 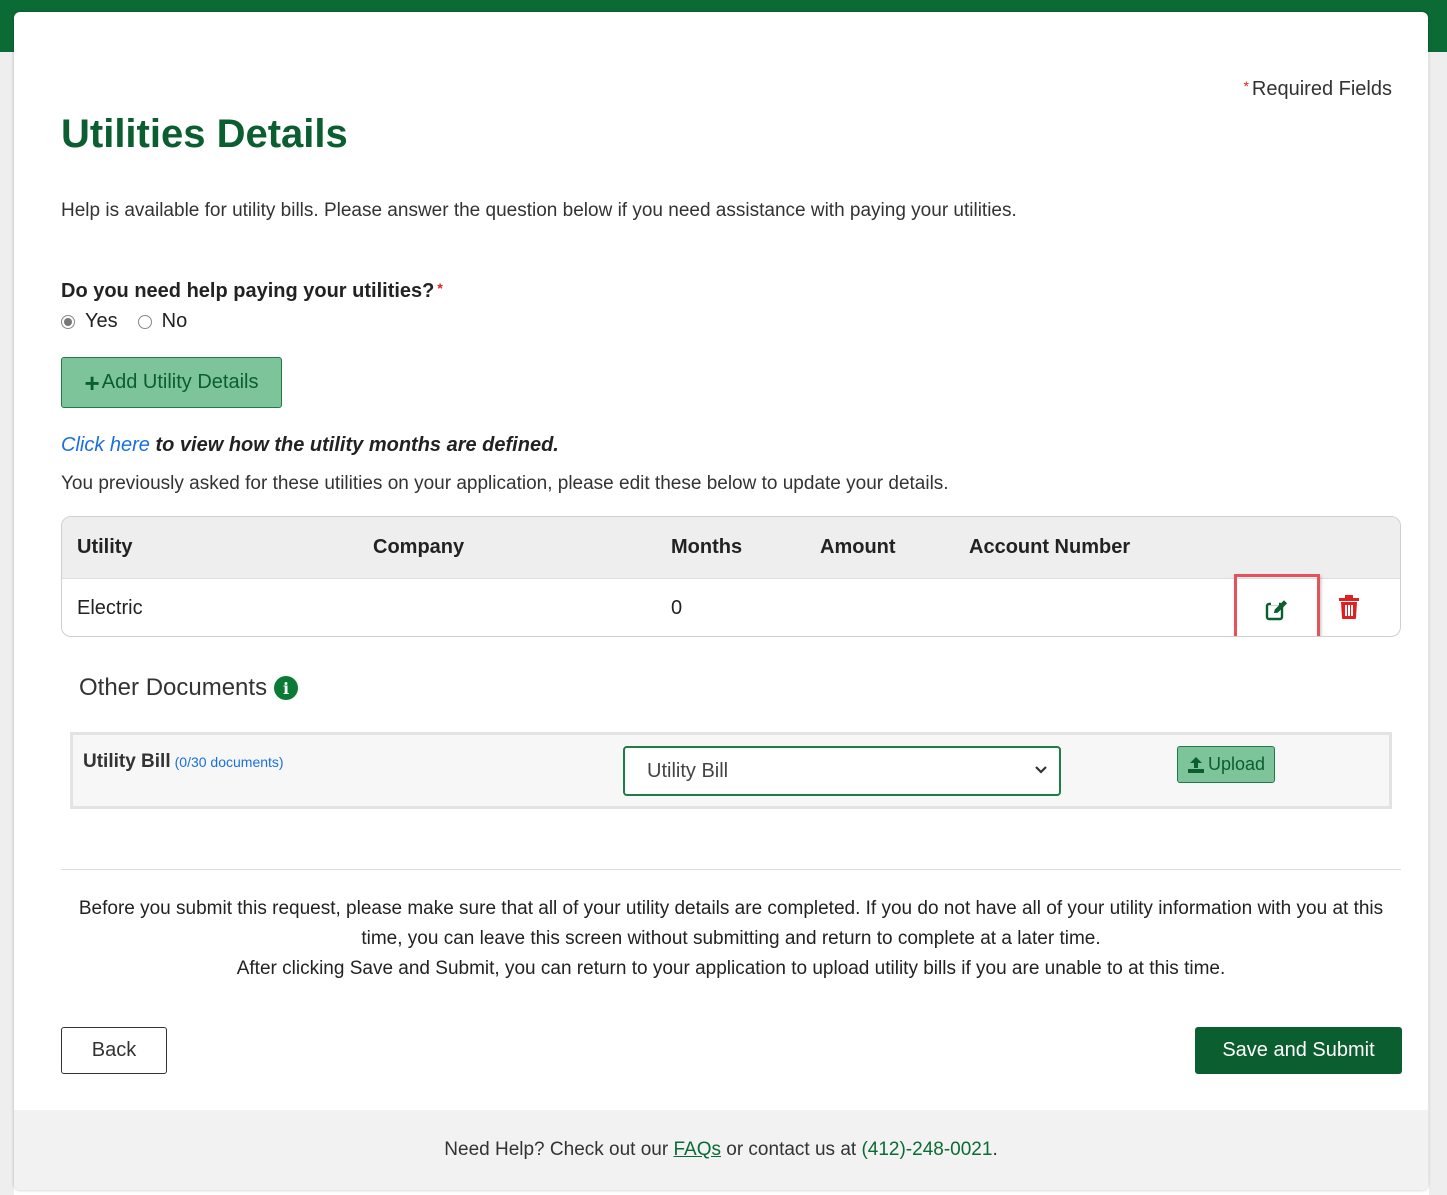 I want to click on header-company: Company, so click(x=419, y=547).